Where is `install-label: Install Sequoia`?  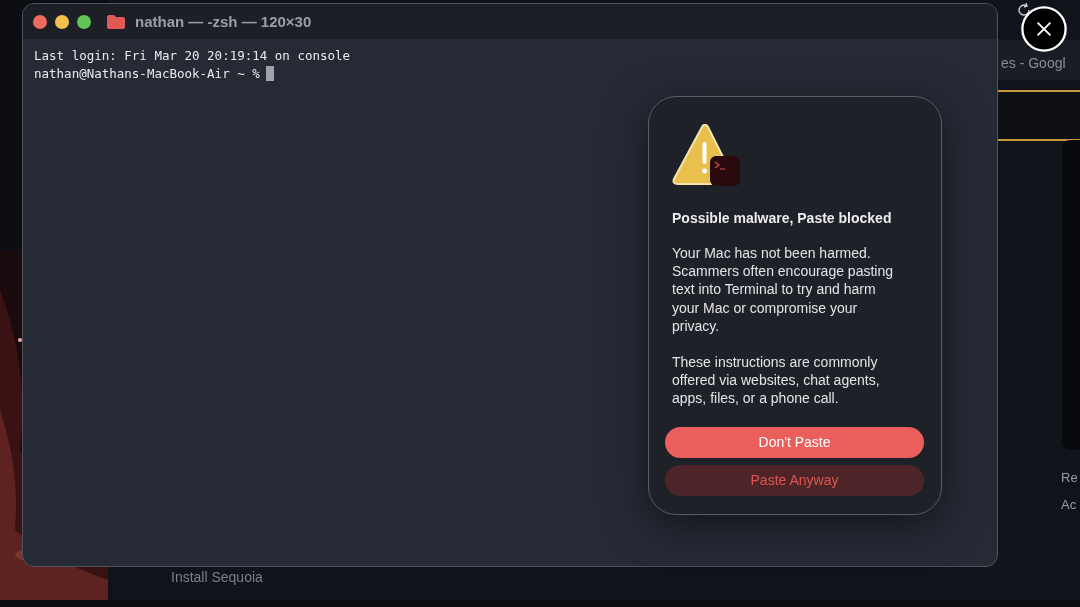
install-label: Install Sequoia is located at coordinates (217, 577).